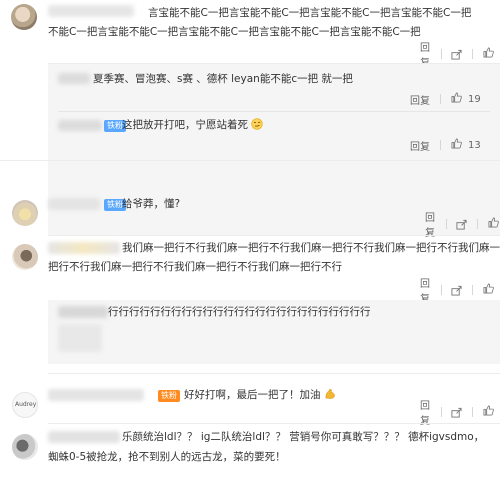 The height and width of the screenshot is (486, 500). I want to click on comment-actions: 回复 21, so click(460, 414).